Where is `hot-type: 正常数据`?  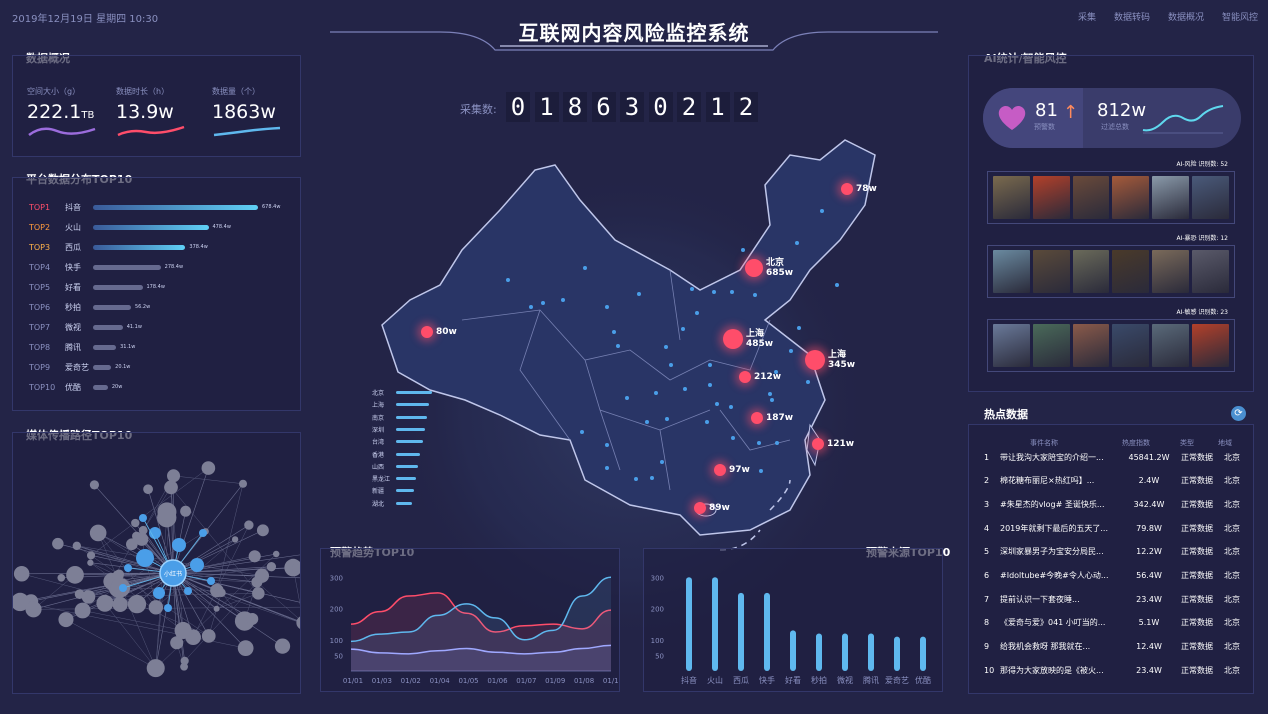
hot-type: 正常数据 is located at coordinates (1197, 599).